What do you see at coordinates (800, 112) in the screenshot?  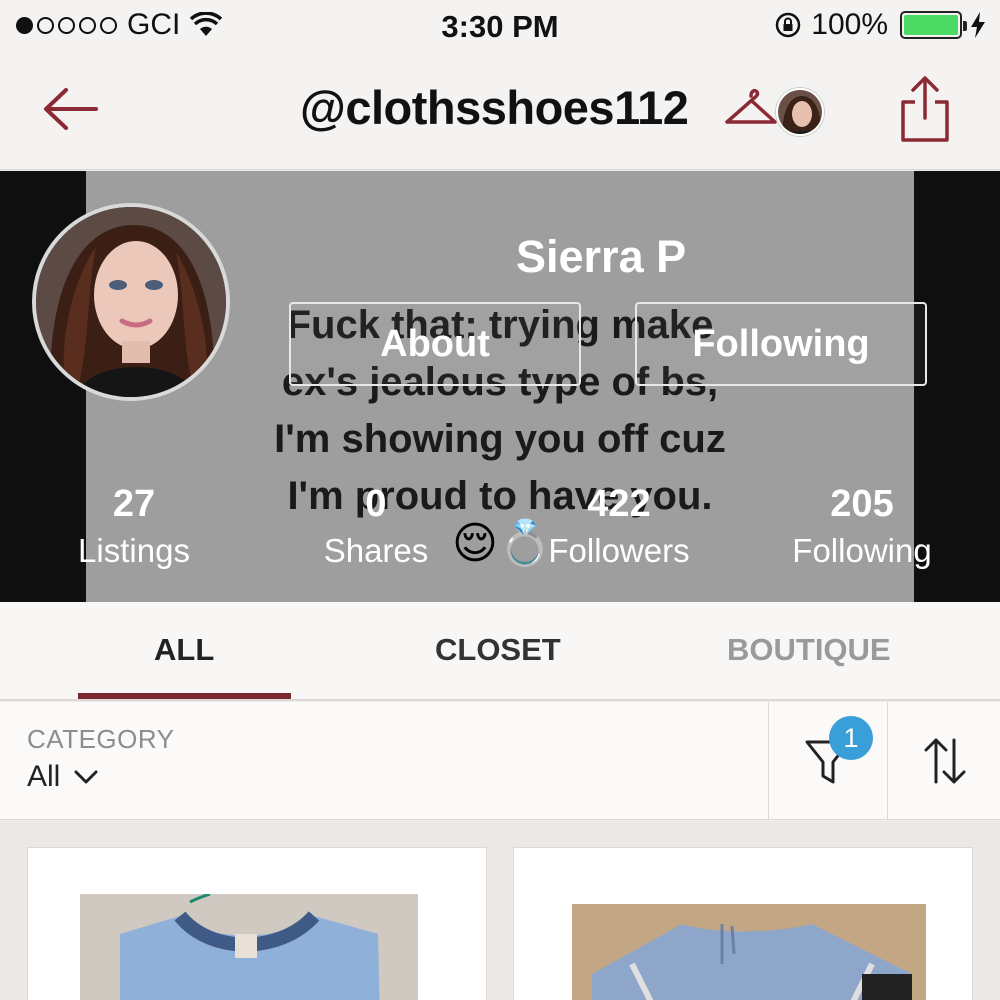 I see `closet-avatar` at bounding box center [800, 112].